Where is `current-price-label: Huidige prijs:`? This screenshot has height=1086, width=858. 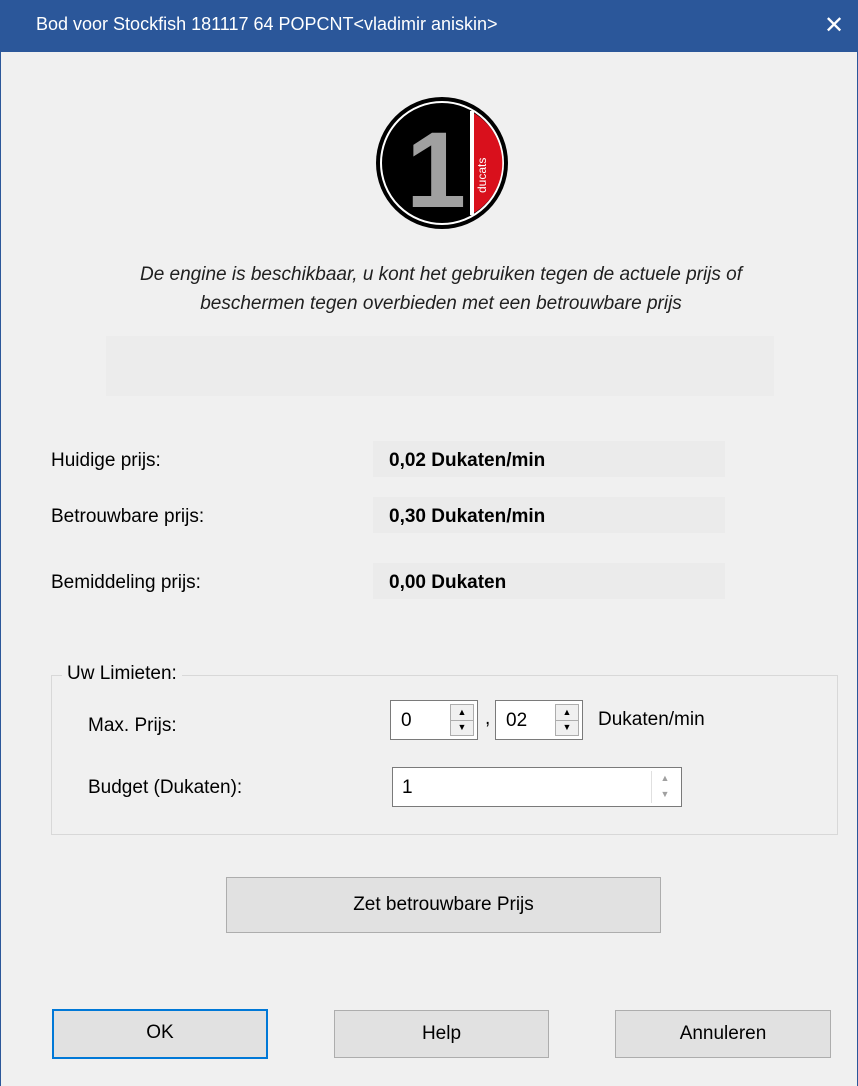 current-price-label: Huidige prijs: is located at coordinates (106, 460).